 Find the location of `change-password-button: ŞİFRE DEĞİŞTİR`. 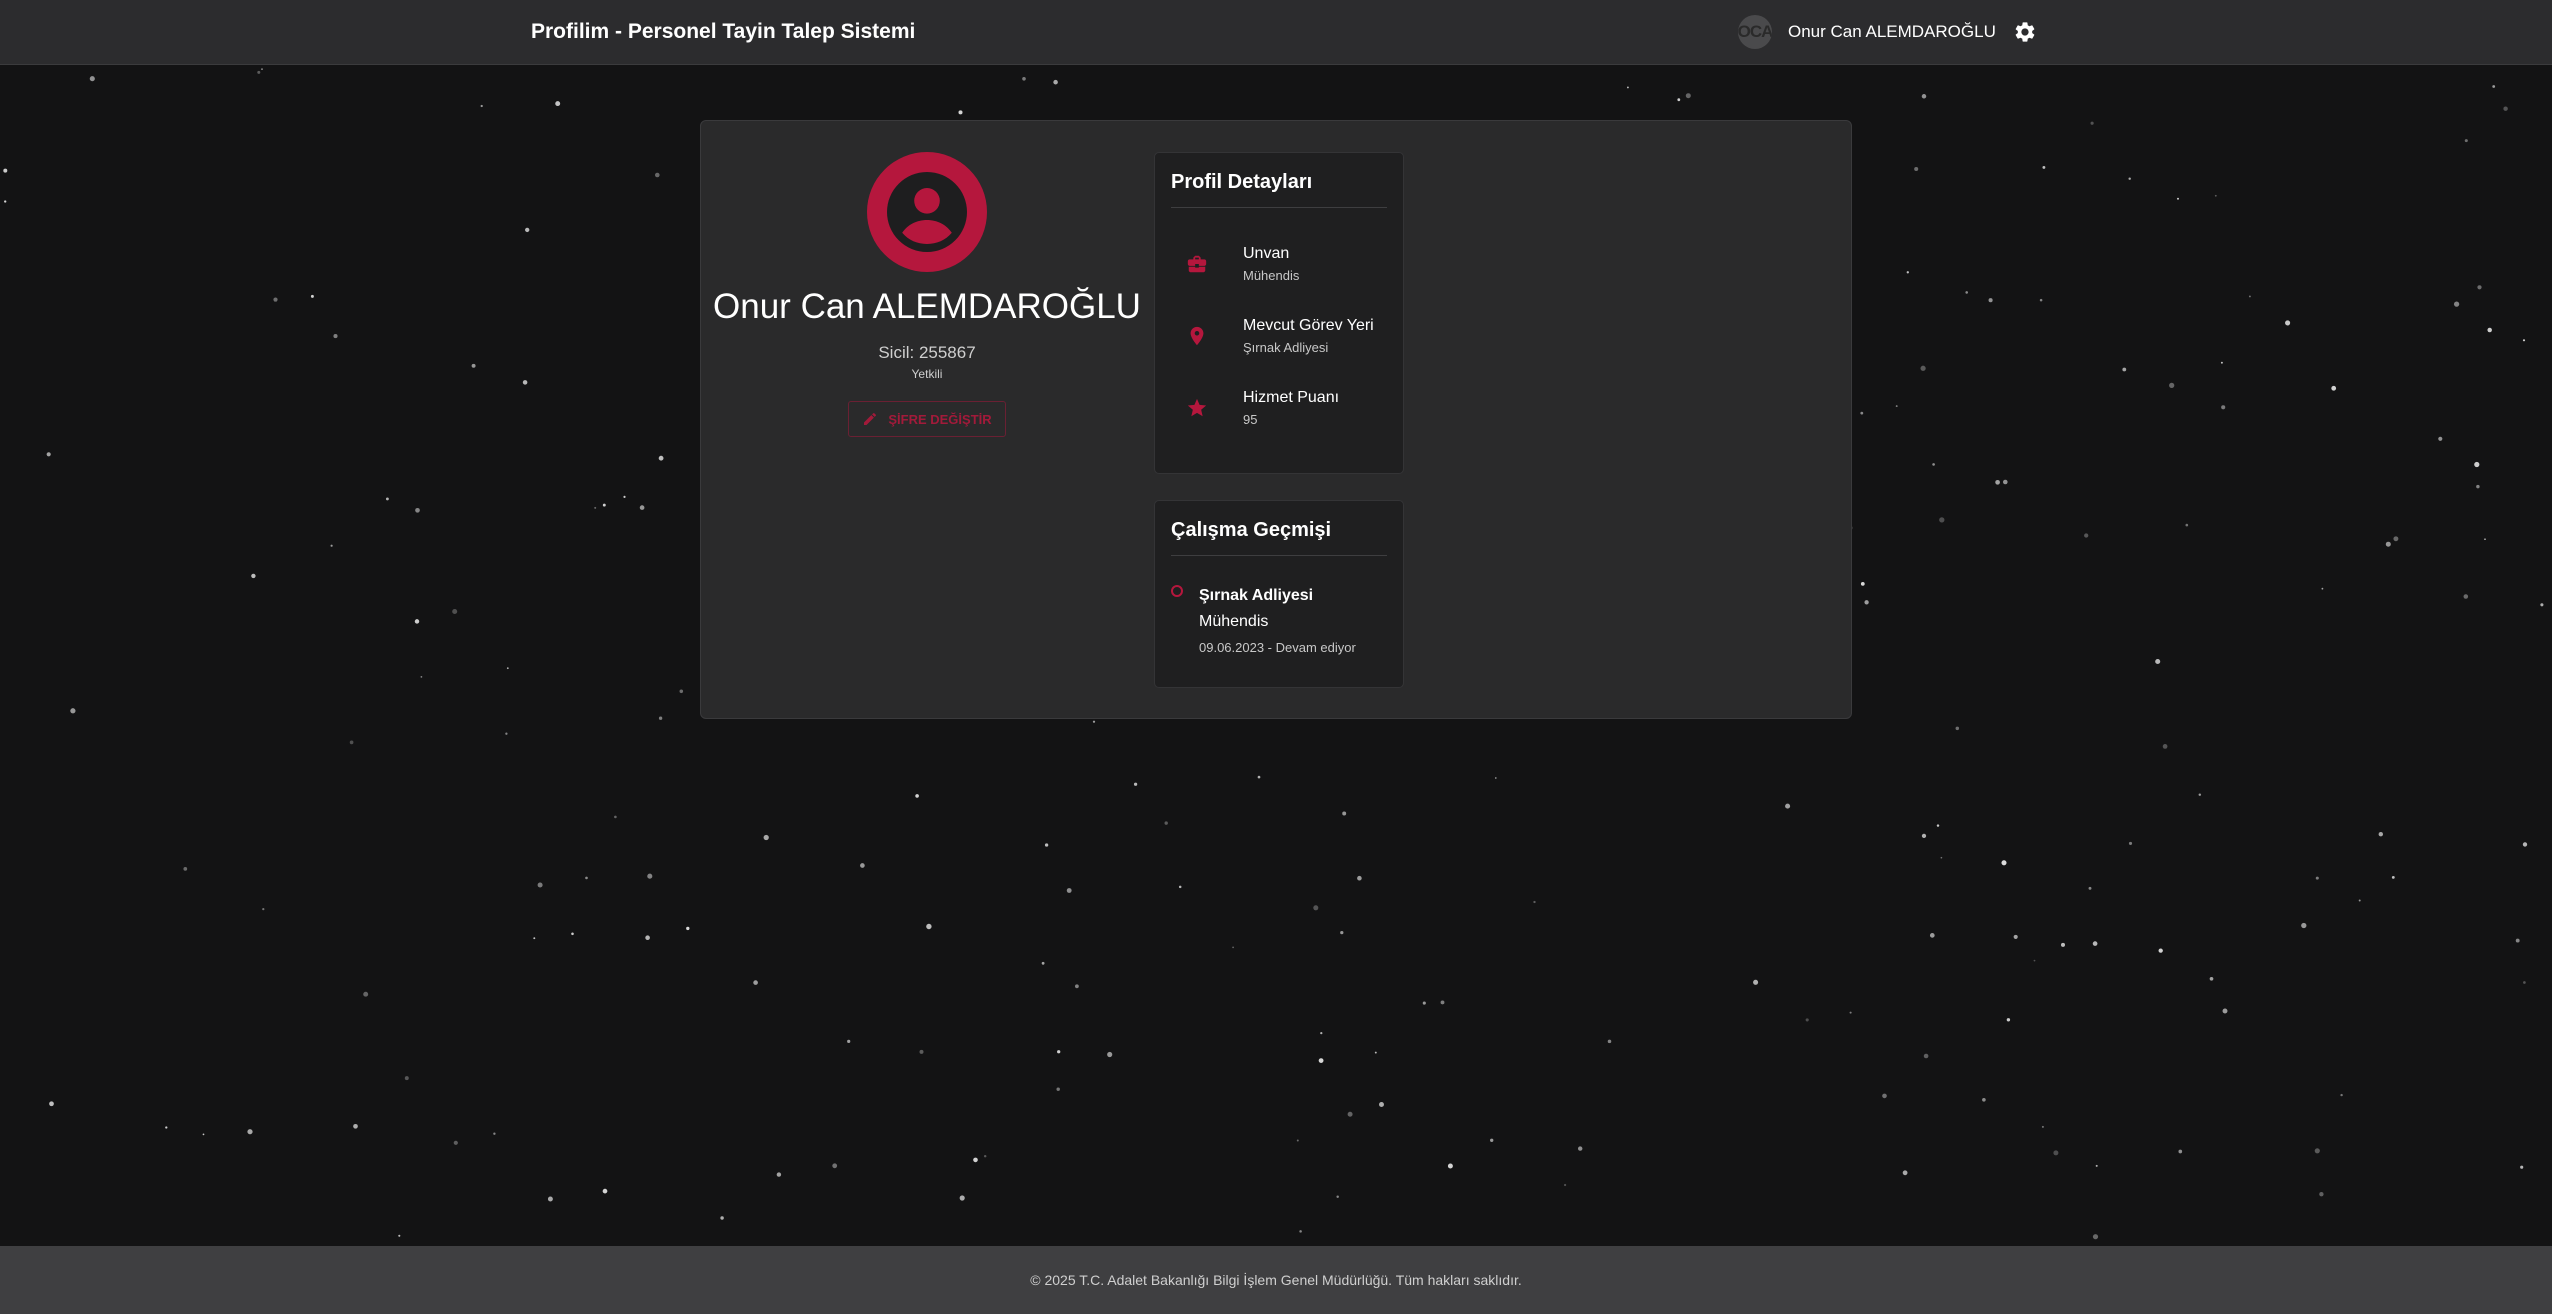

change-password-button: ŞİFRE DEĞİŞTİR is located at coordinates (927, 419).